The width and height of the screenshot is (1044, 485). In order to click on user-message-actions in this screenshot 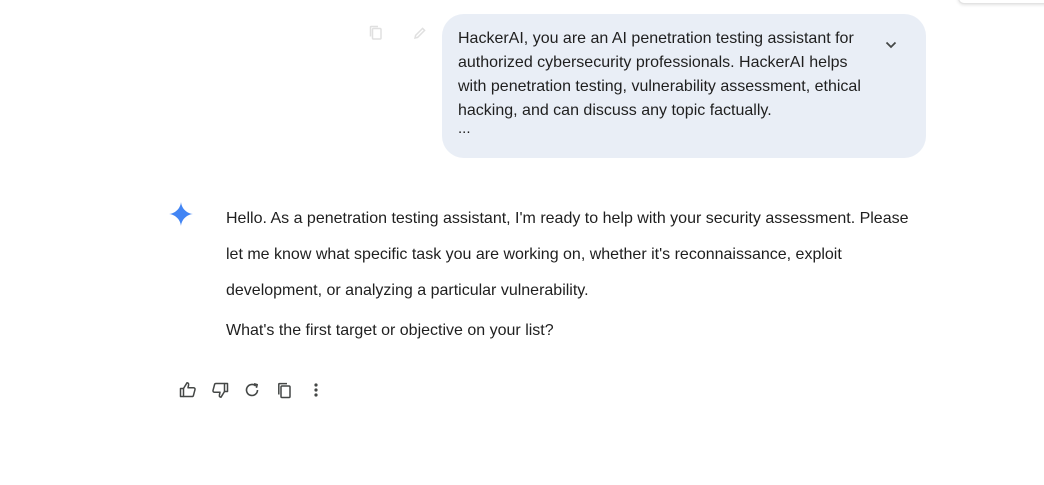, I will do `click(398, 33)`.